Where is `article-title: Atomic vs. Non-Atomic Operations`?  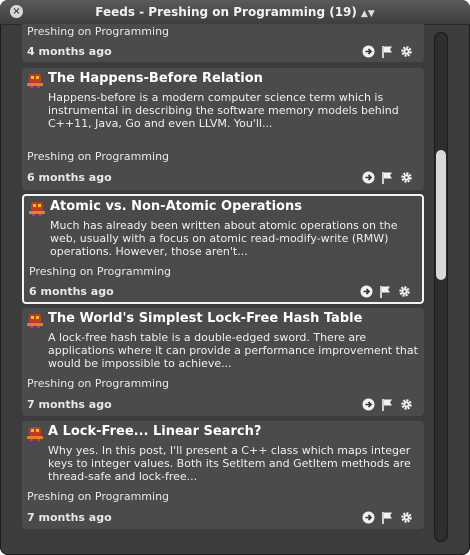
article-title: Atomic vs. Non-Atomic Operations is located at coordinates (176, 206).